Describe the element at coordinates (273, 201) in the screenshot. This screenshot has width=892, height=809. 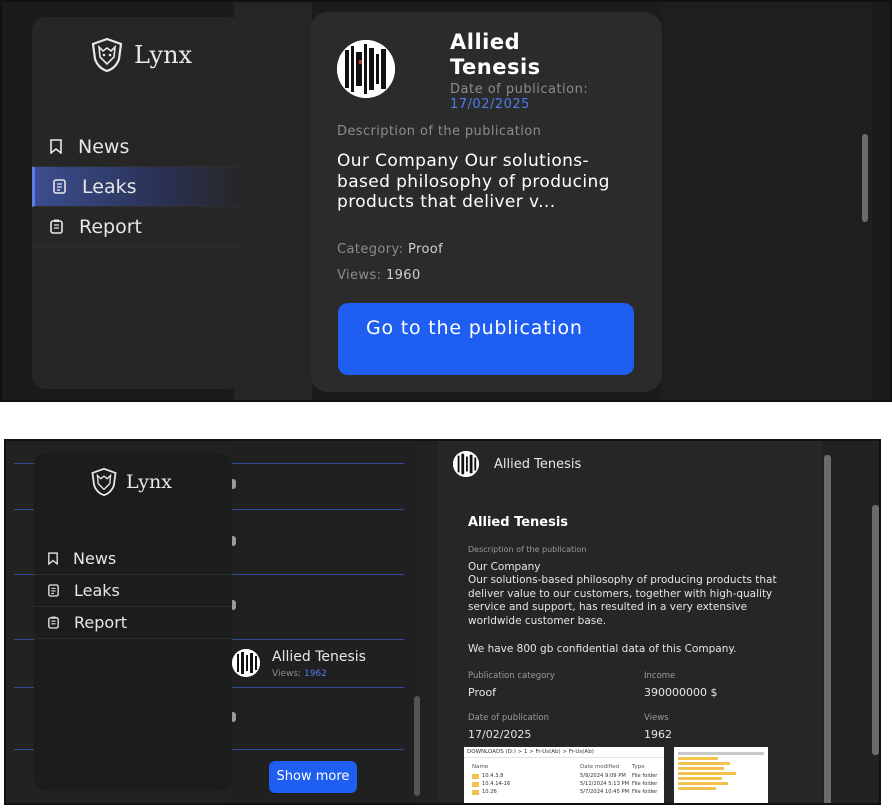
I see `list-panel` at that location.